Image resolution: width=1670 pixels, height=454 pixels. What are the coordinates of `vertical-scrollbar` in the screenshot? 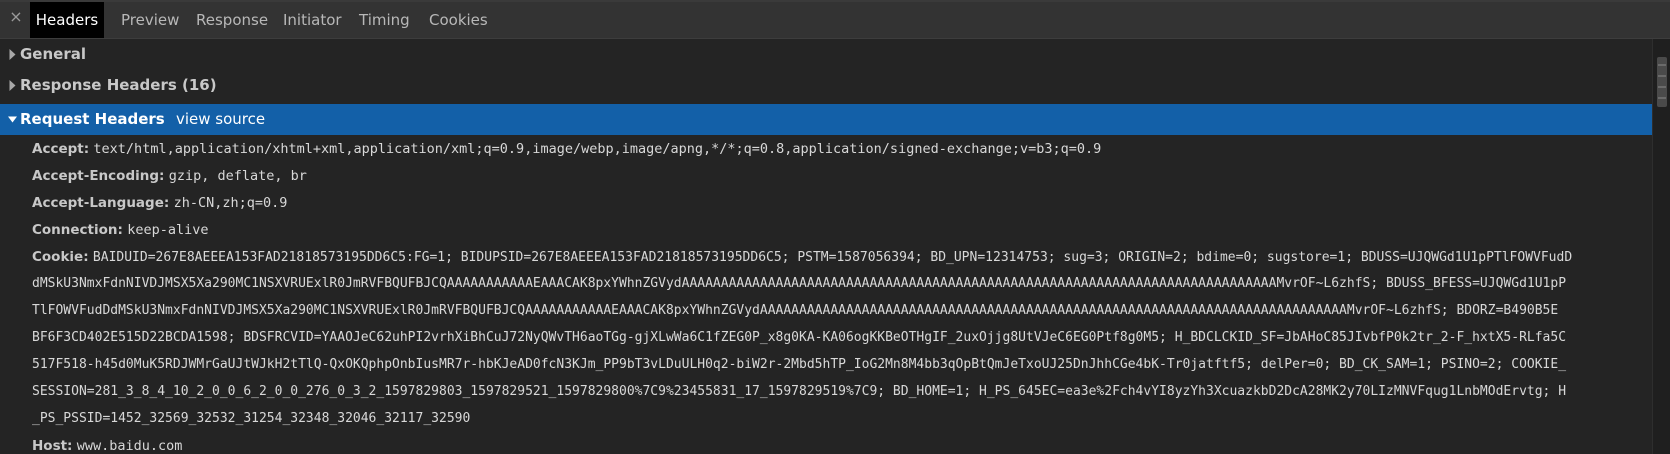 It's located at (1661, 246).